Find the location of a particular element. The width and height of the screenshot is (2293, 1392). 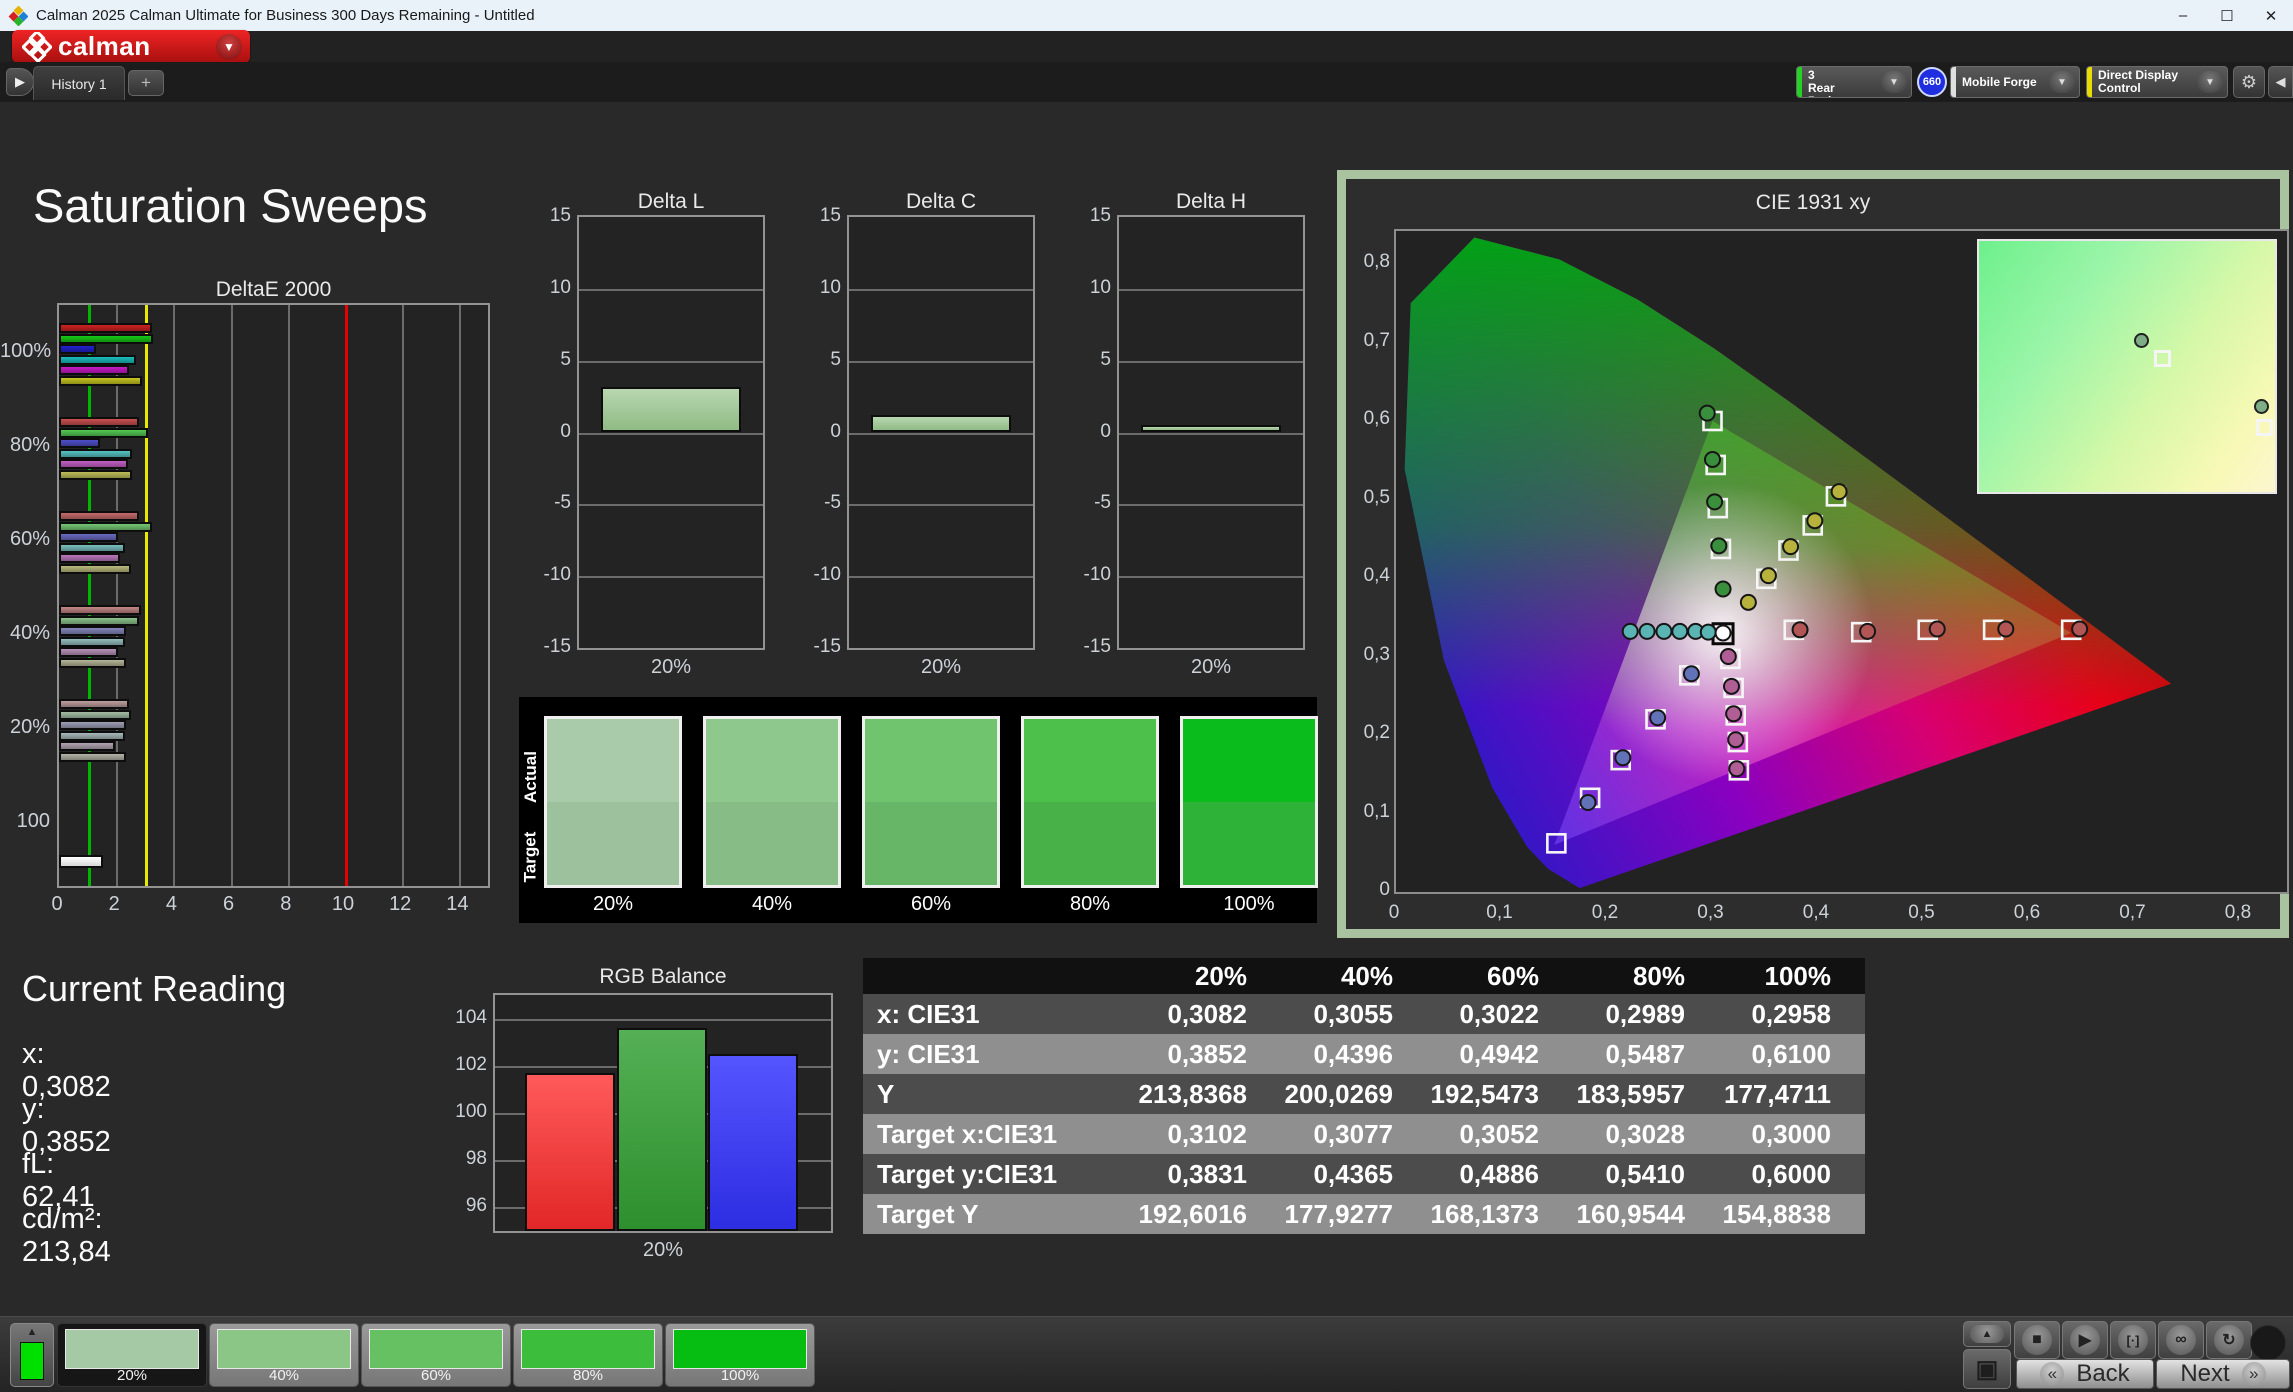

patch-tile-60%: 60% is located at coordinates (436, 1355).